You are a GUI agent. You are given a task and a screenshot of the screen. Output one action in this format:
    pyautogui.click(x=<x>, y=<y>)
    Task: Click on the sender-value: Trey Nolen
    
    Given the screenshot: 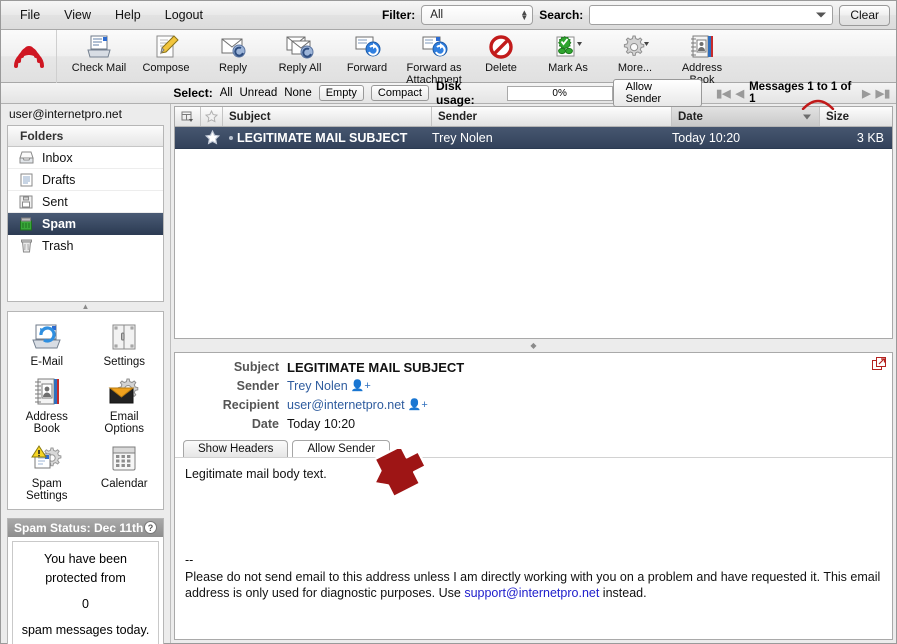 What is the action you would take?
    pyautogui.click(x=317, y=386)
    